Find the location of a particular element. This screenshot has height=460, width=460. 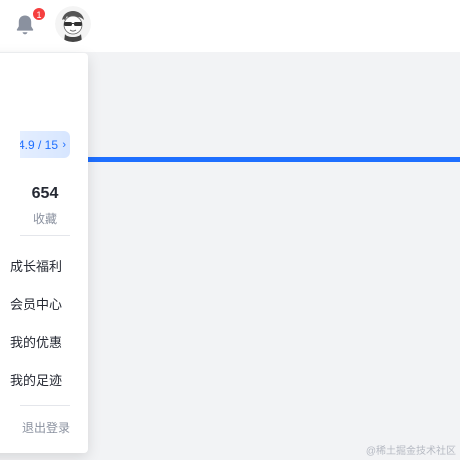

divider-top is located at coordinates (45, 235).